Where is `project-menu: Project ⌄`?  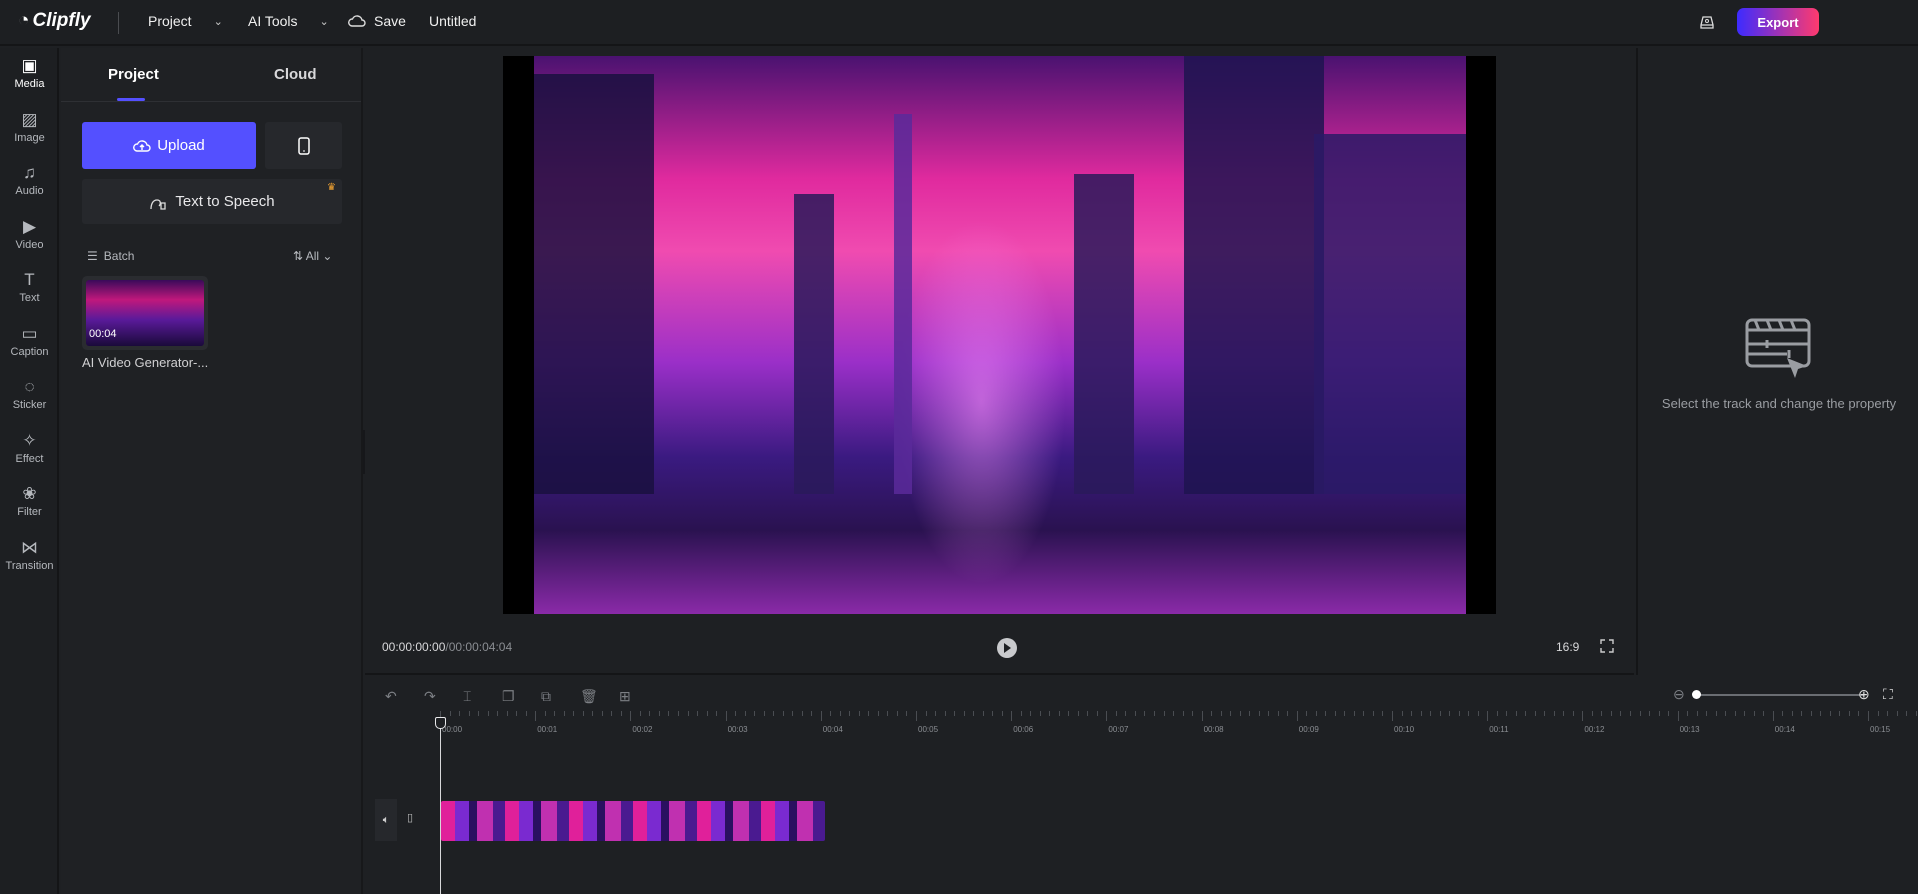
project-menu: Project ⌄ is located at coordinates (185, 21).